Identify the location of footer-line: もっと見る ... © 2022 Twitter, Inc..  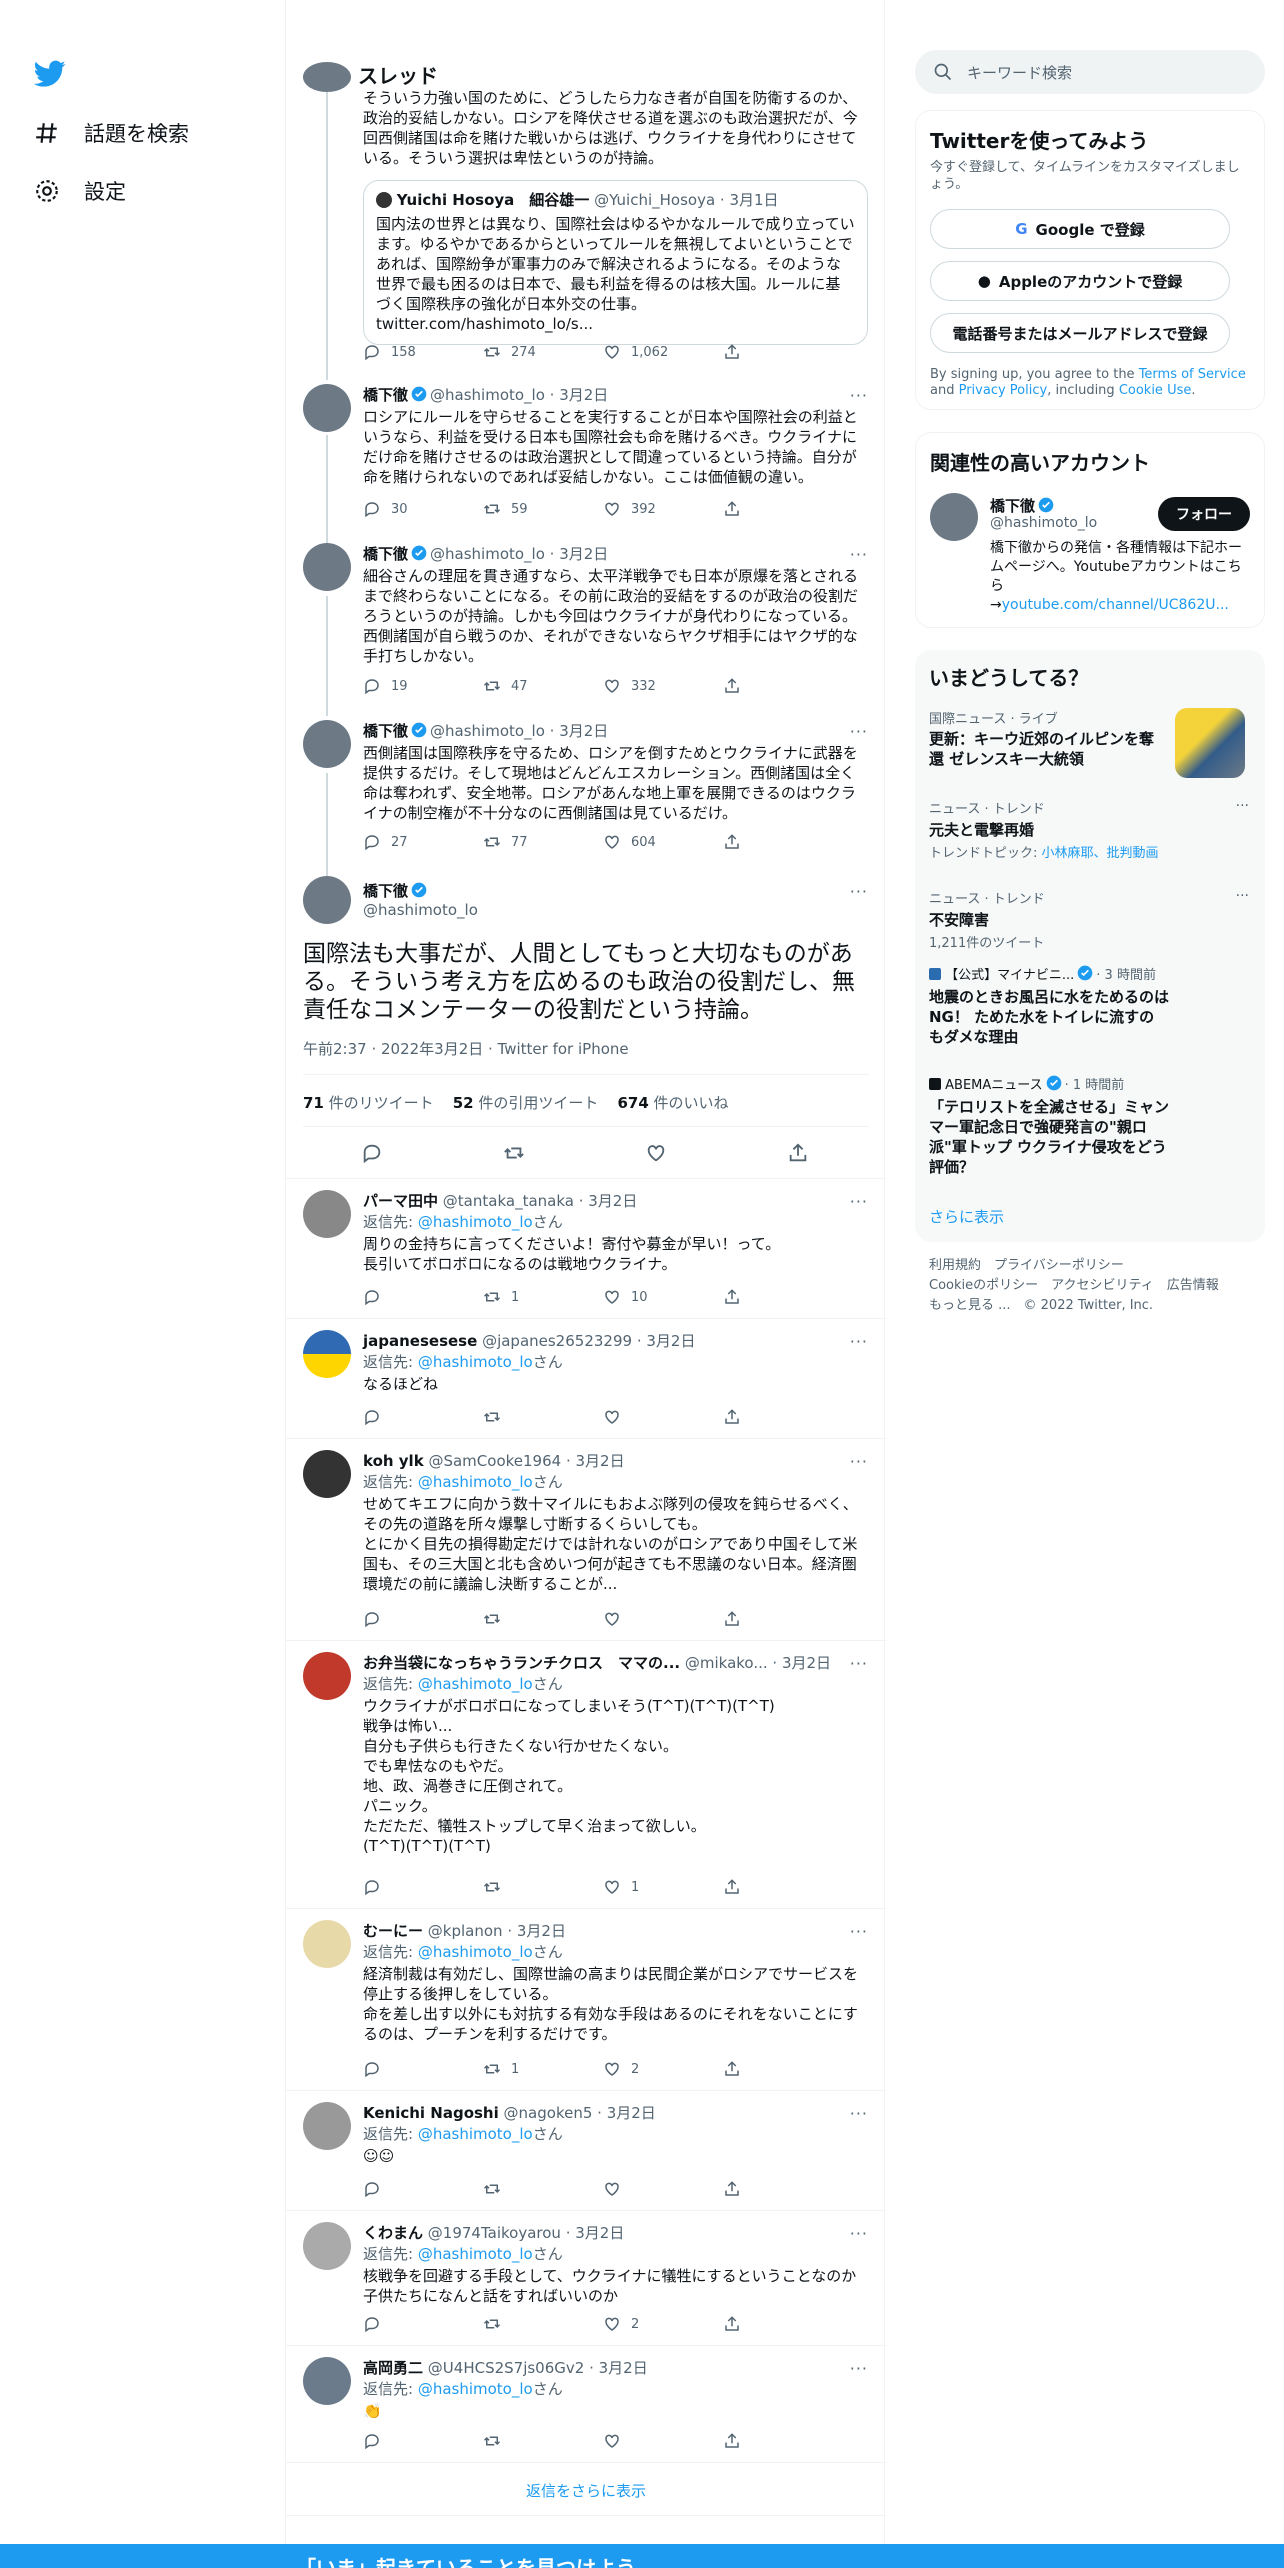
(1074, 1306).